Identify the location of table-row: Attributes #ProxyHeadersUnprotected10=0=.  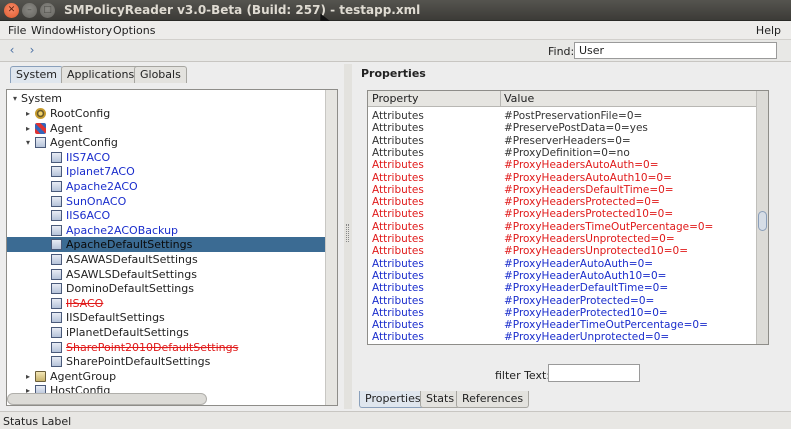
(563, 251).